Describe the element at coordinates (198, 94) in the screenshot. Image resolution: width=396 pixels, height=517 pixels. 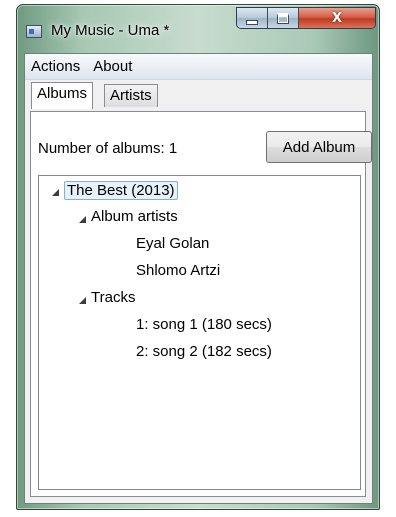
I see `tab-strip: Albums Artists` at that location.